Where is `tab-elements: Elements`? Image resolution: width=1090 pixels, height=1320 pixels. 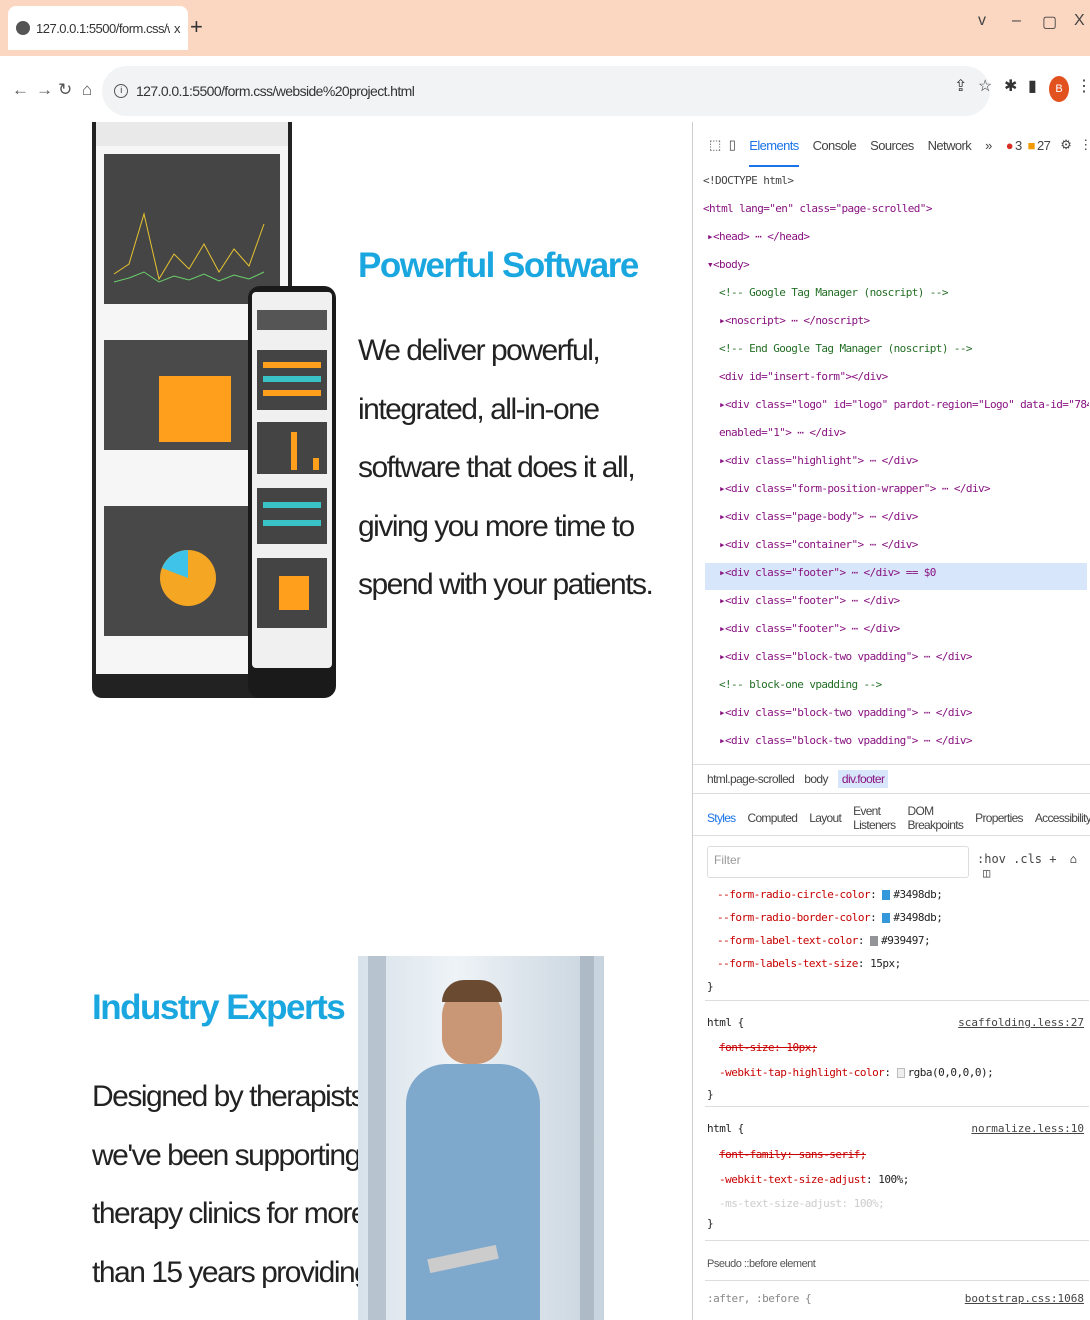
tab-elements: Elements is located at coordinates (774, 152).